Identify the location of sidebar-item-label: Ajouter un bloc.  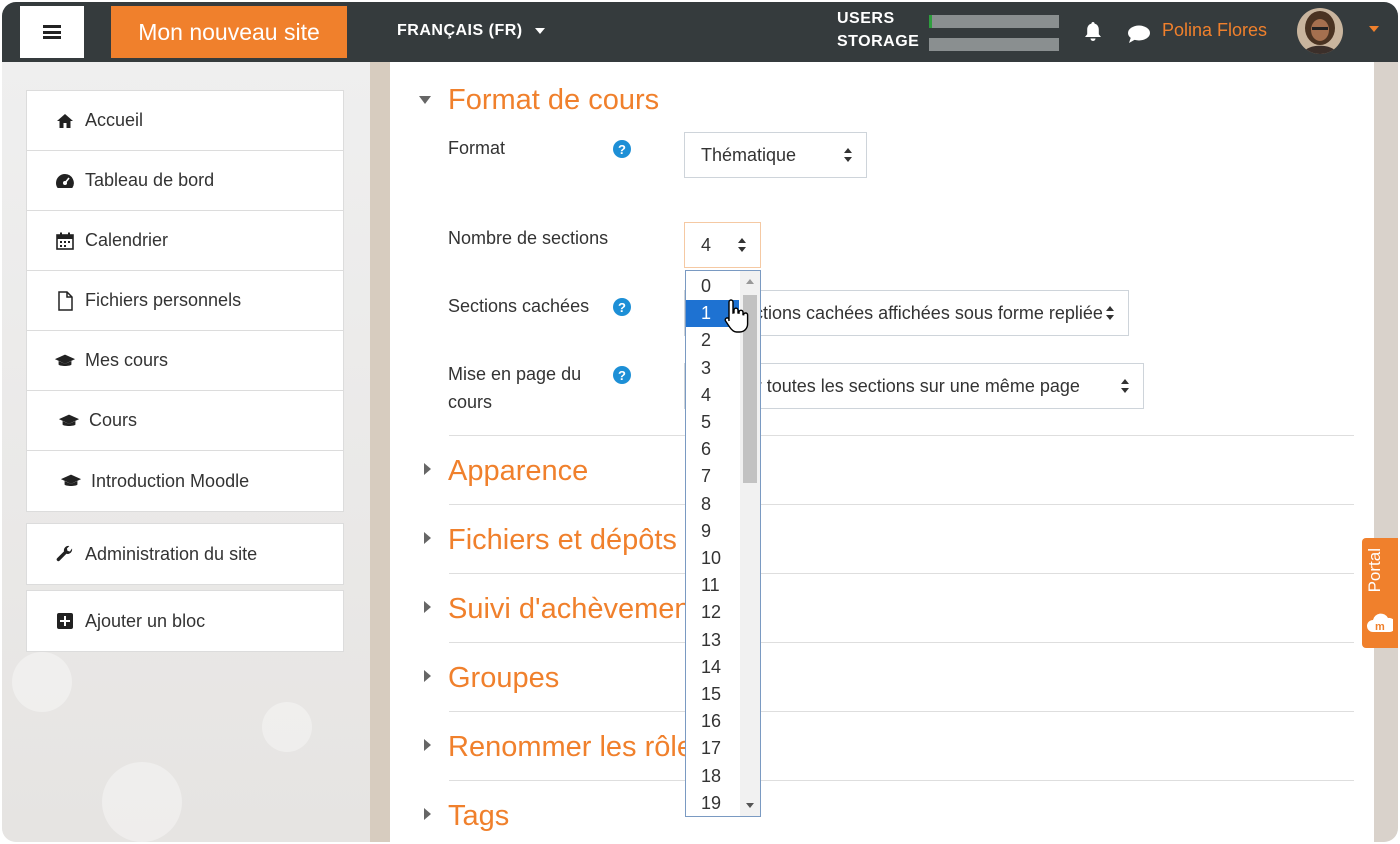
(145, 620).